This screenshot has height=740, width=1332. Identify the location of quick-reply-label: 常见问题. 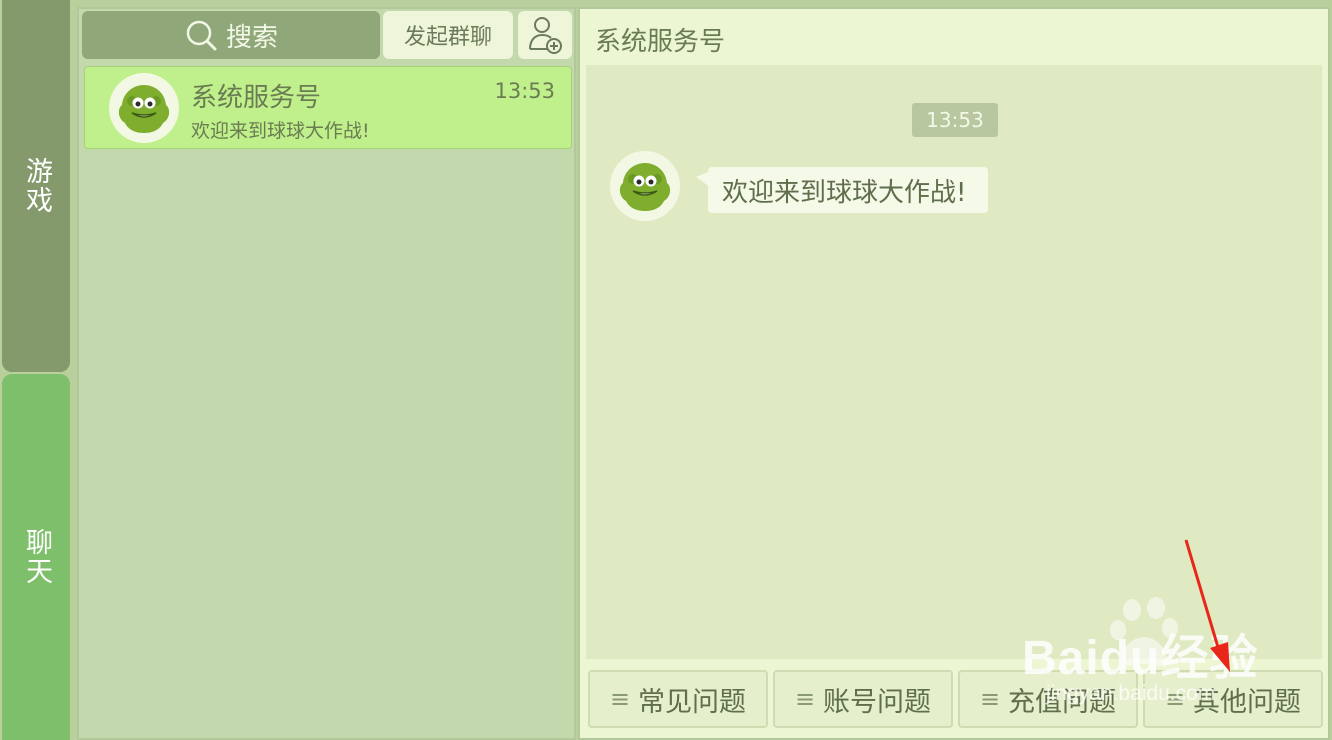
(692, 702).